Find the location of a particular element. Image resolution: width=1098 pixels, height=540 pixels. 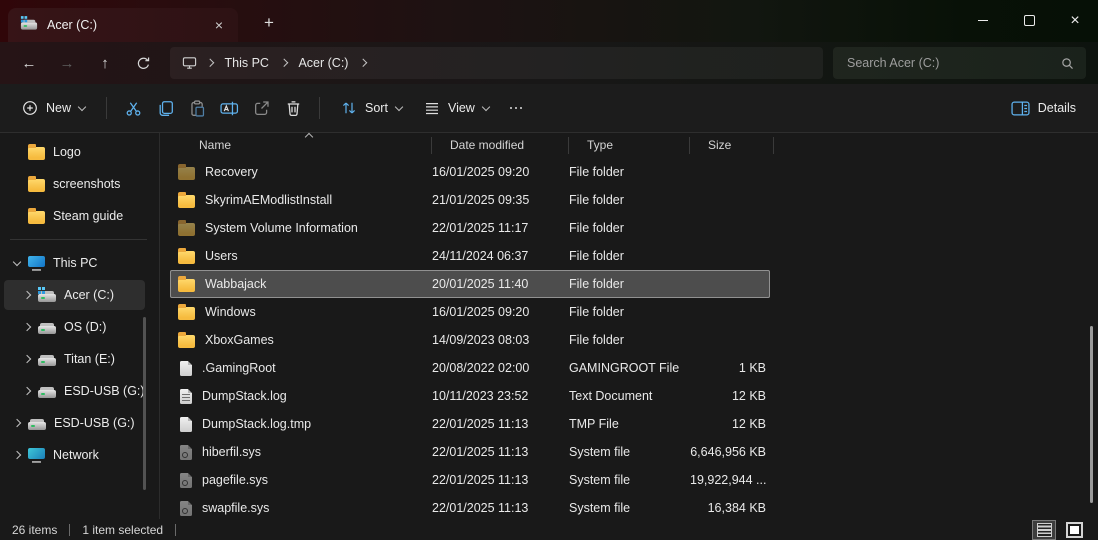

drive-windows-icon is located at coordinates (29, 23).